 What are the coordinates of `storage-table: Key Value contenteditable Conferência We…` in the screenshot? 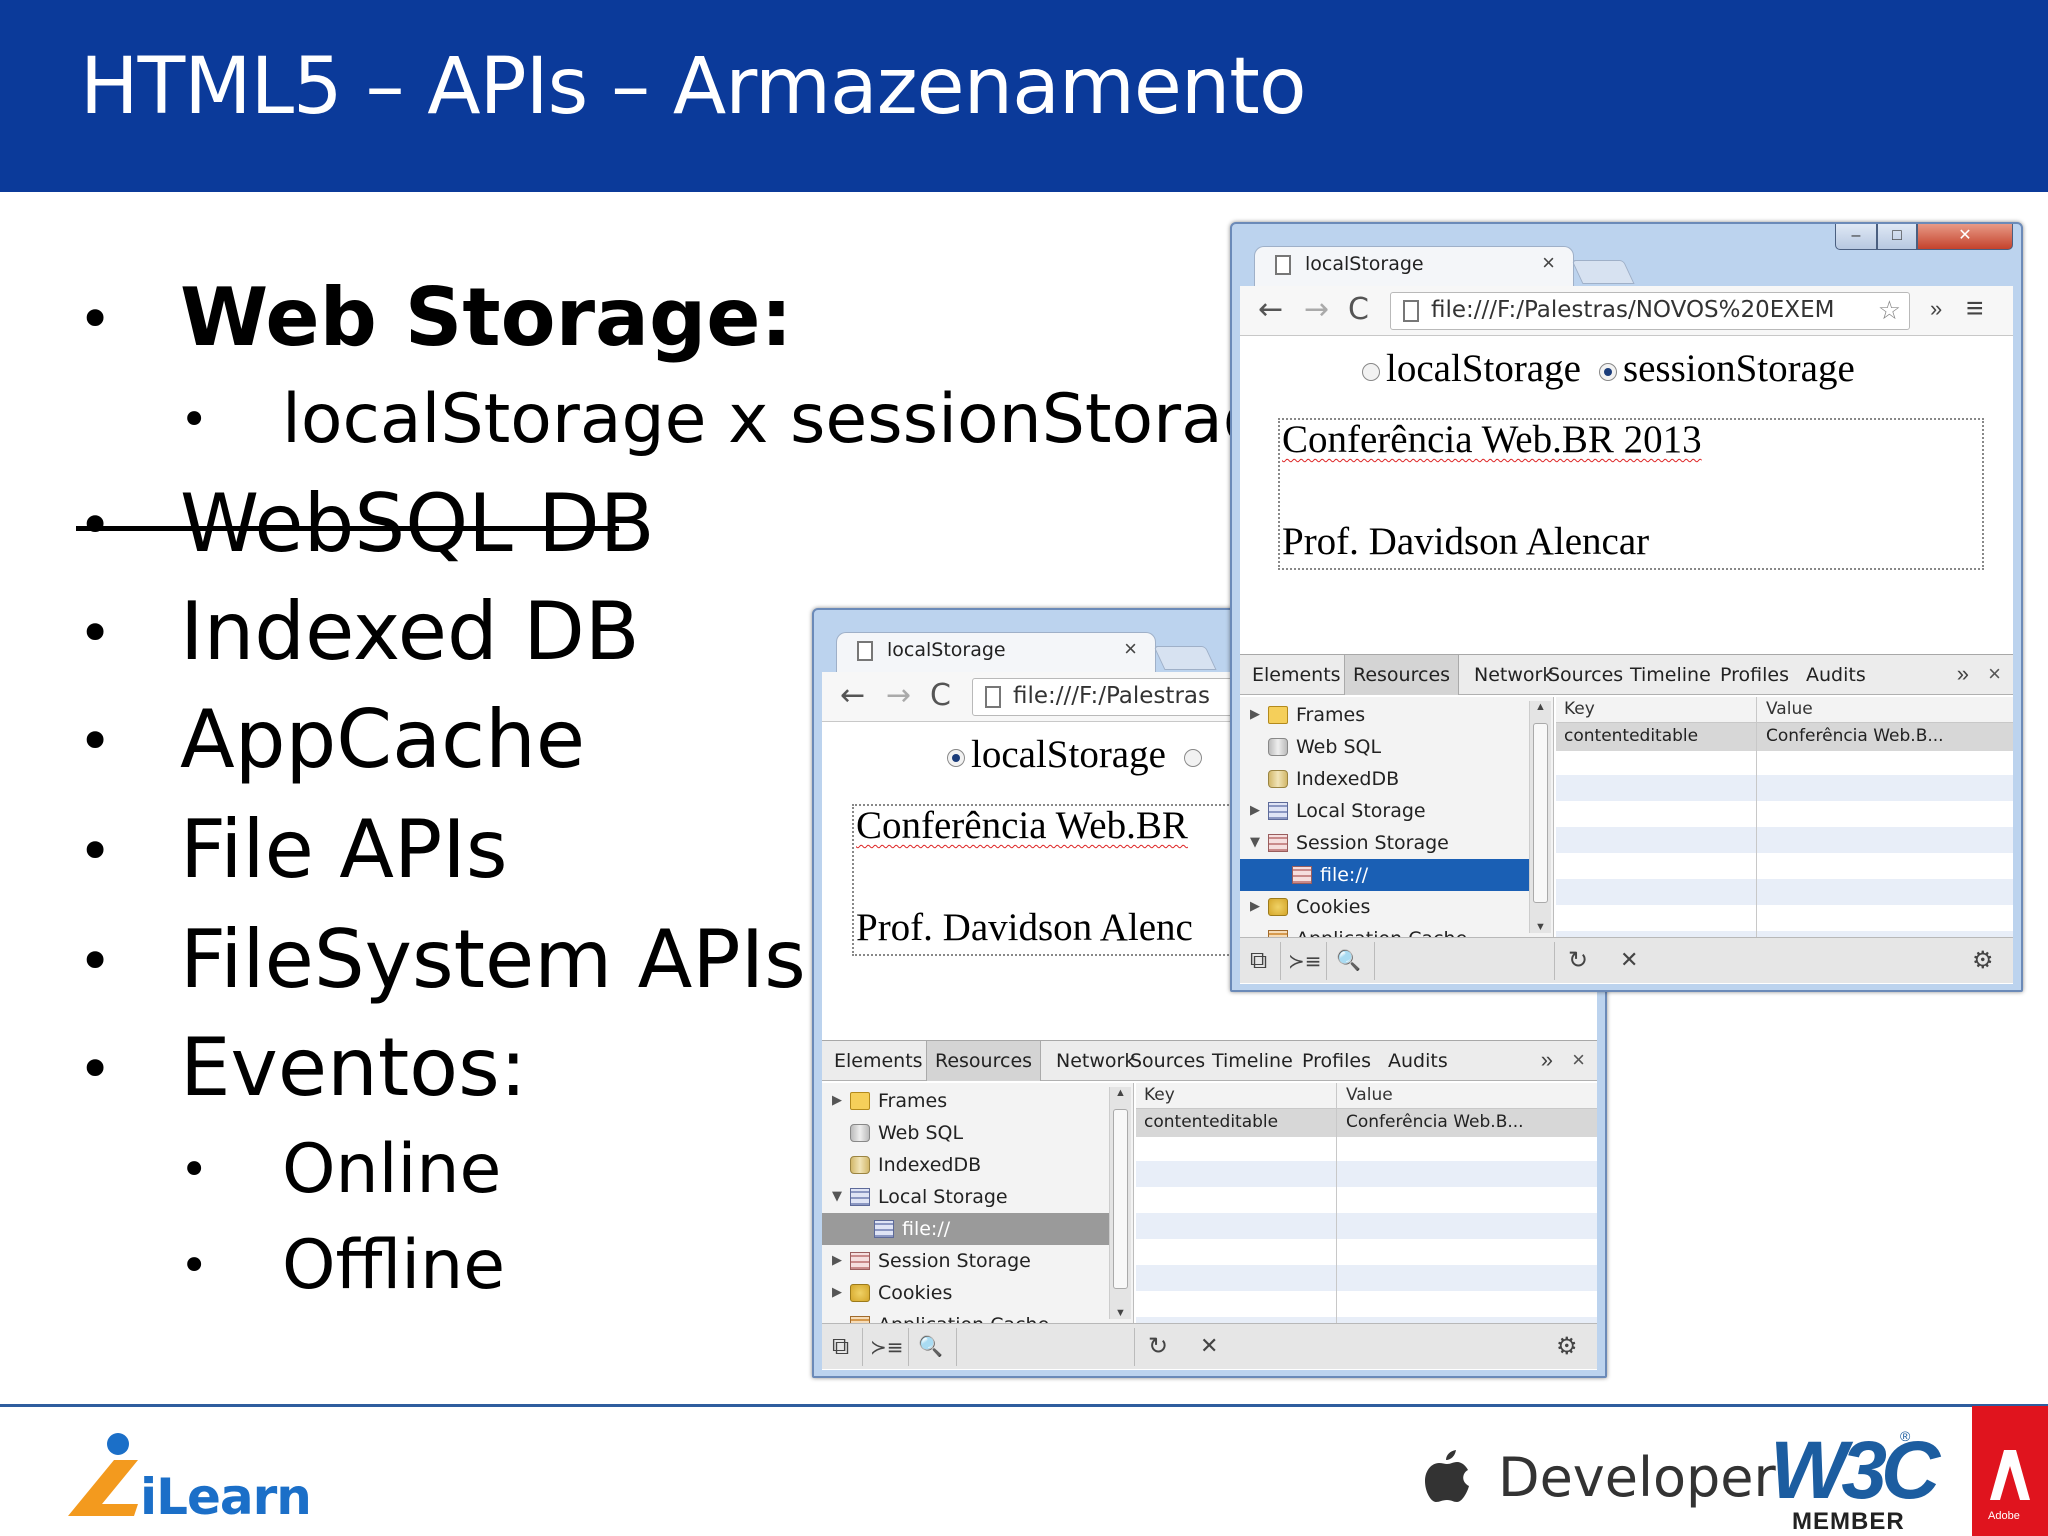 It's located at (1366, 1203).